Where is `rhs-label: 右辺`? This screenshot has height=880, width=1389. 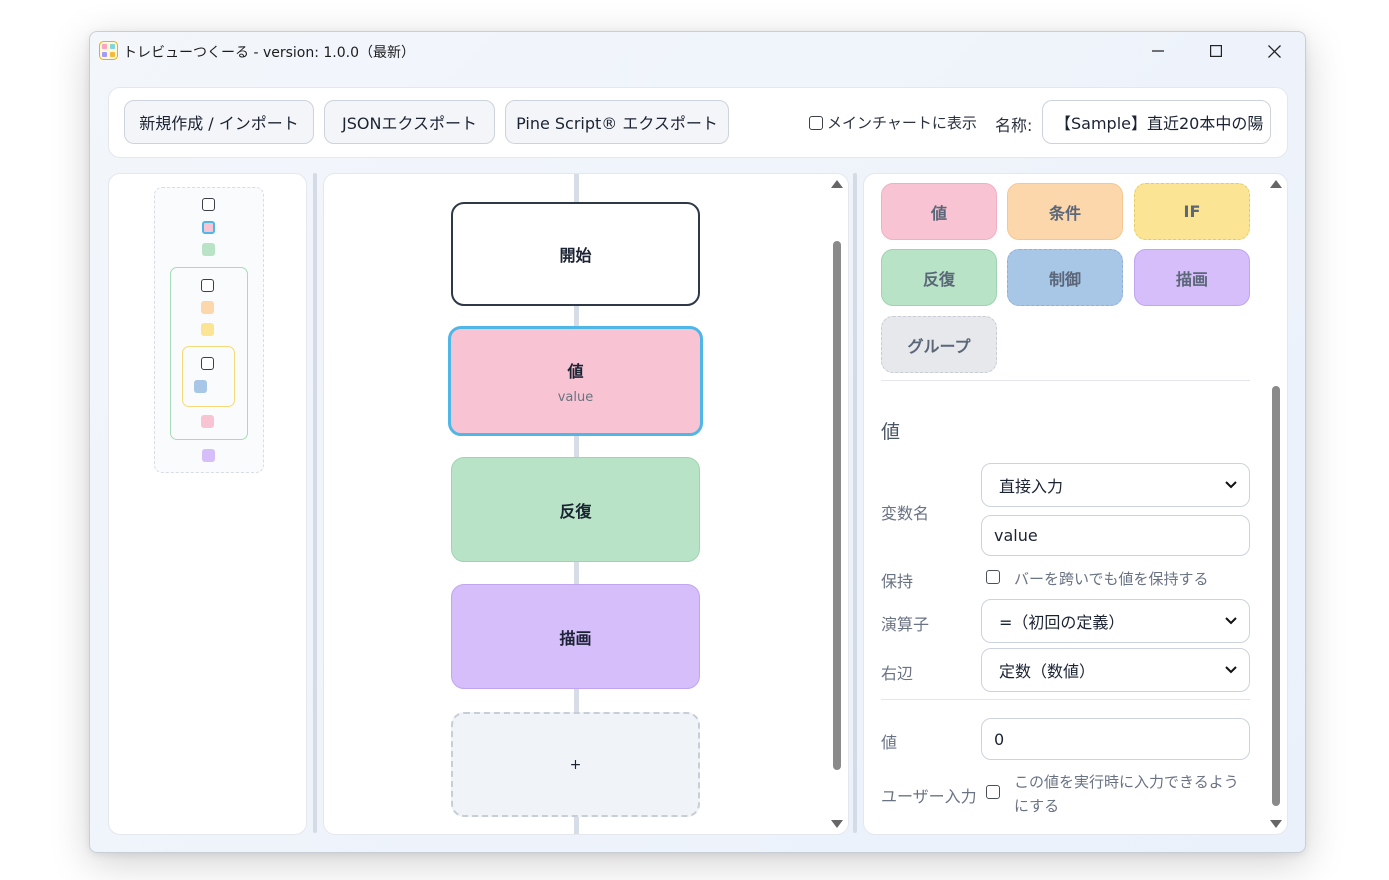 rhs-label: 右辺 is located at coordinates (897, 673).